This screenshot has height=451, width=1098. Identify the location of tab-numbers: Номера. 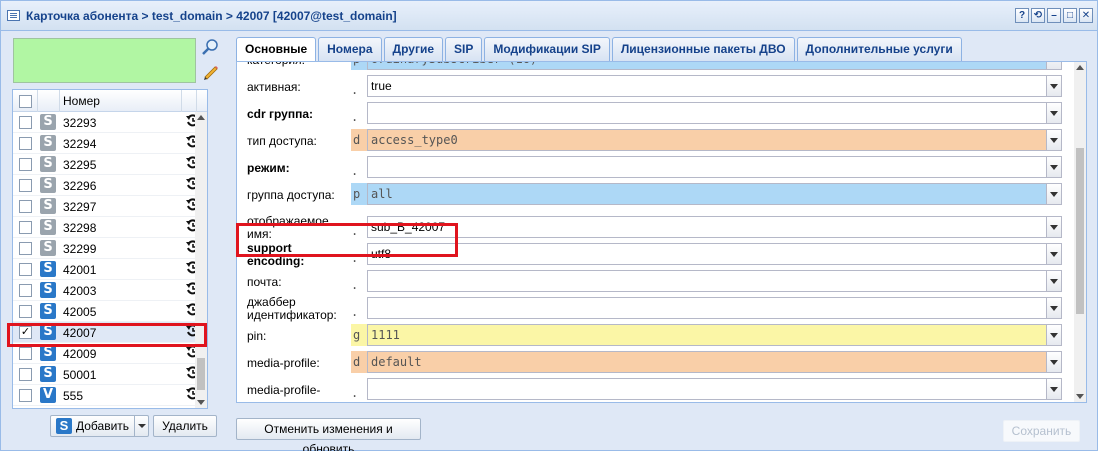
(350, 49).